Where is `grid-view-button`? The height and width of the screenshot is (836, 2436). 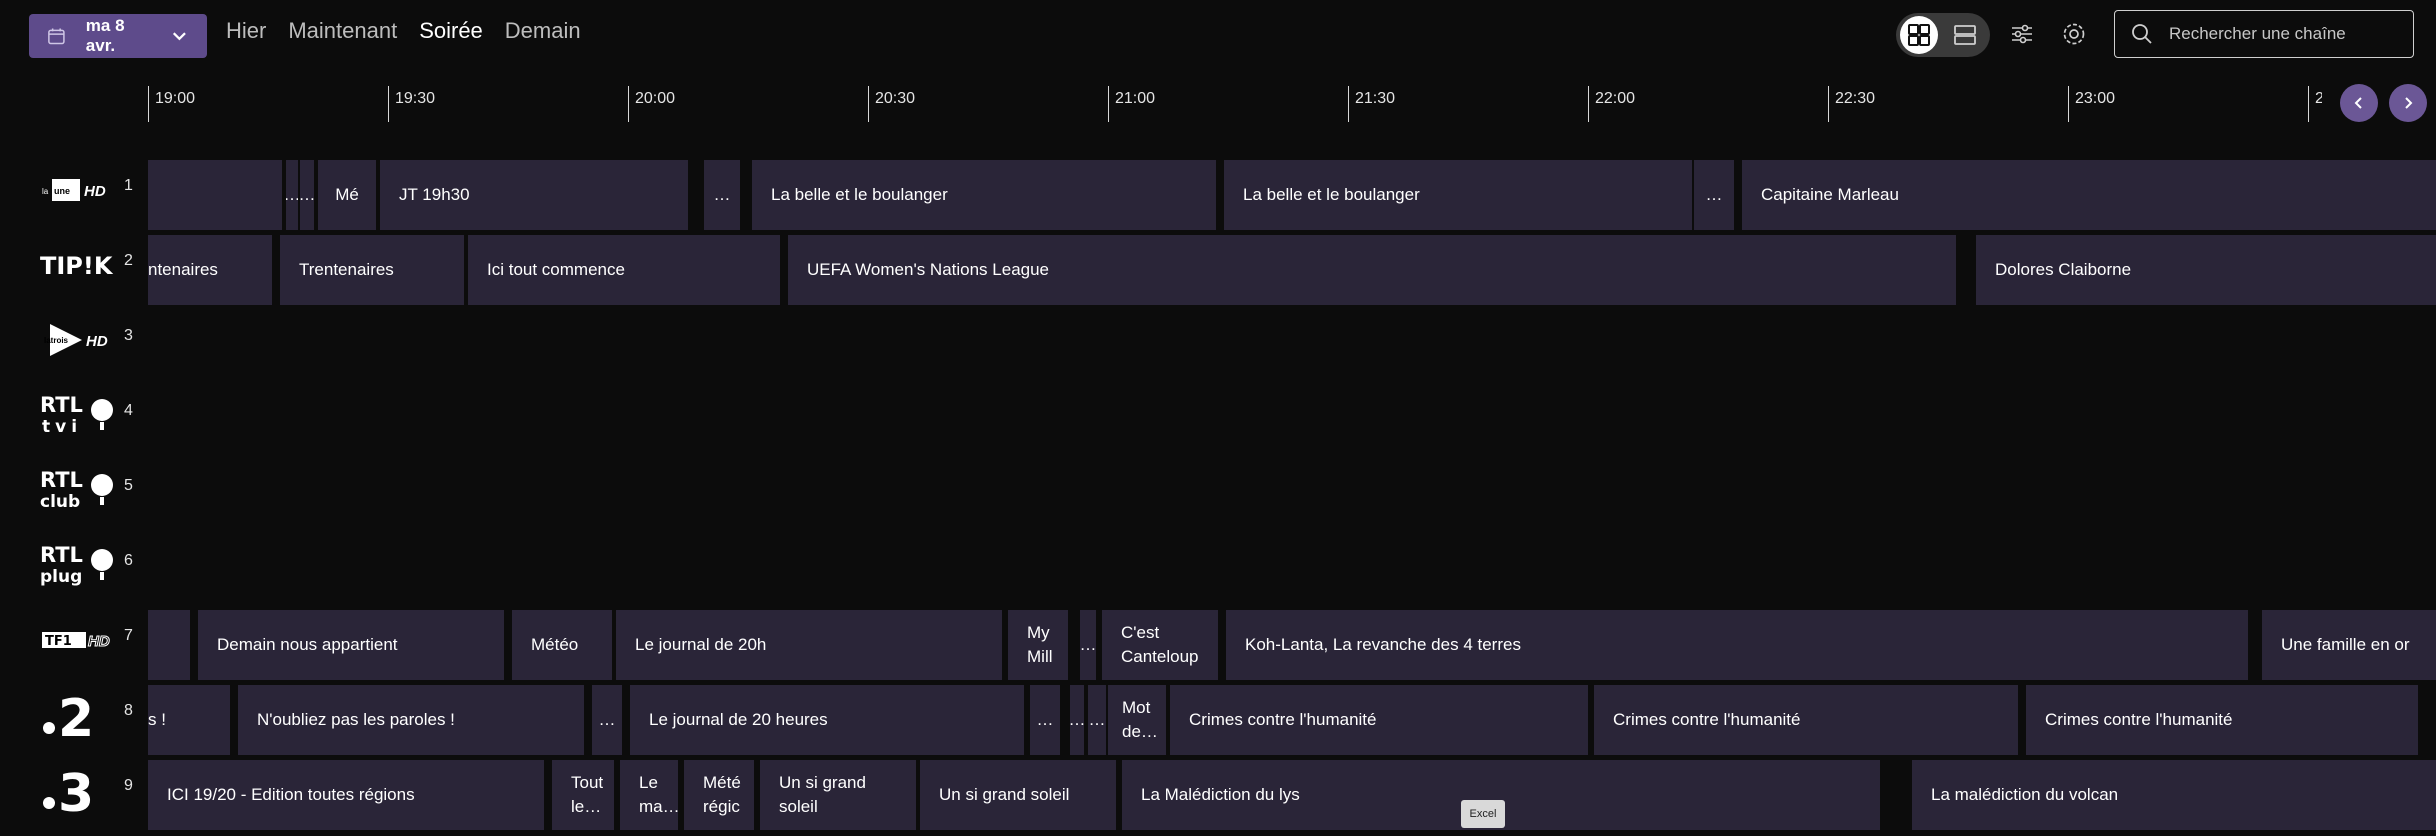
grid-view-button is located at coordinates (1919, 35).